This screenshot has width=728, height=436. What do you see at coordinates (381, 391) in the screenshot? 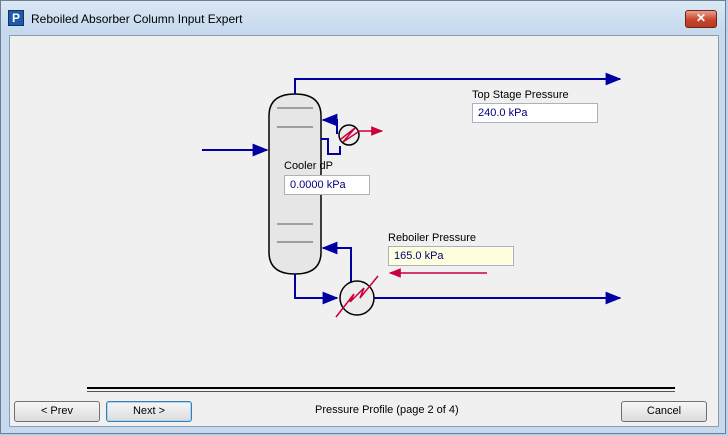
I see `footer-divider-shadow` at bounding box center [381, 391].